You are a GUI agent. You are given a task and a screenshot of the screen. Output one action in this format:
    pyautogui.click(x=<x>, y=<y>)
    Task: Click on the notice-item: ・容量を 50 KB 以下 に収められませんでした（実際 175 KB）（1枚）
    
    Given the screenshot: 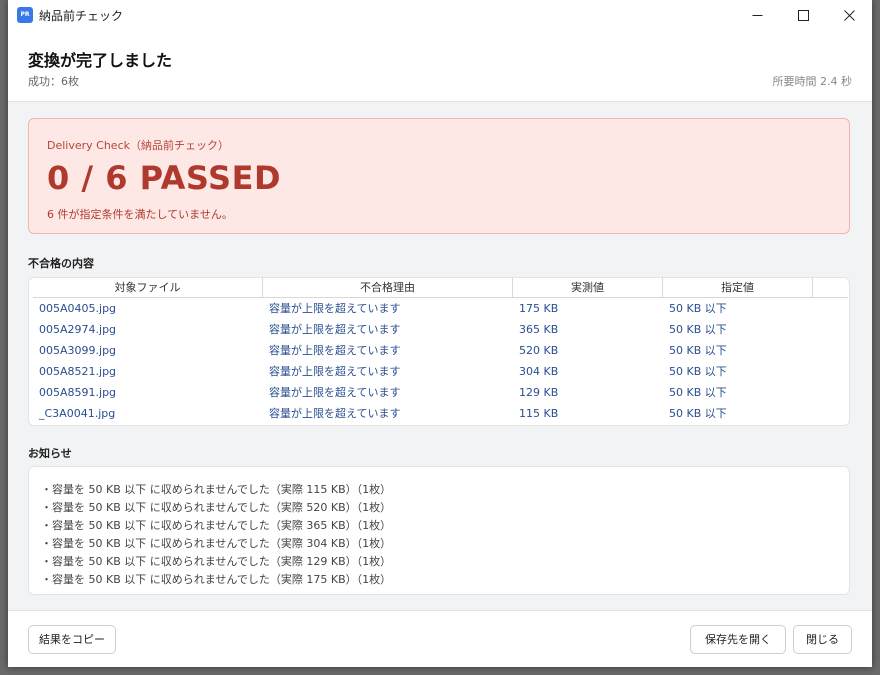 What is the action you would take?
    pyautogui.click(x=216, y=579)
    